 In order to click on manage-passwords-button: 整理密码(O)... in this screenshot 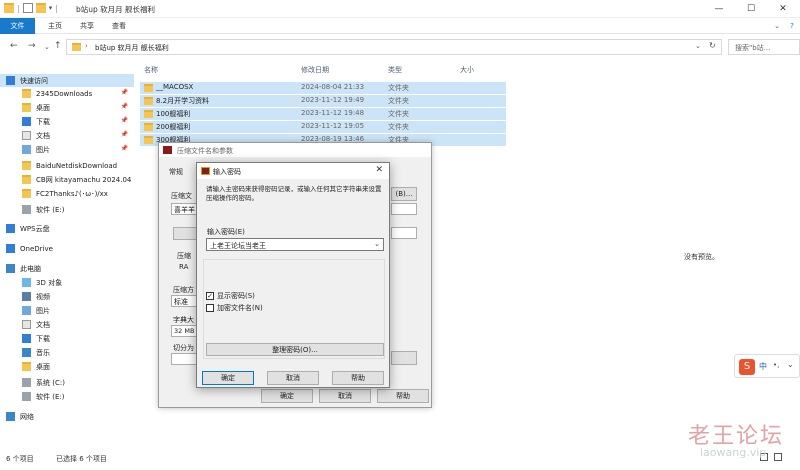, I will do `click(295, 349)`.